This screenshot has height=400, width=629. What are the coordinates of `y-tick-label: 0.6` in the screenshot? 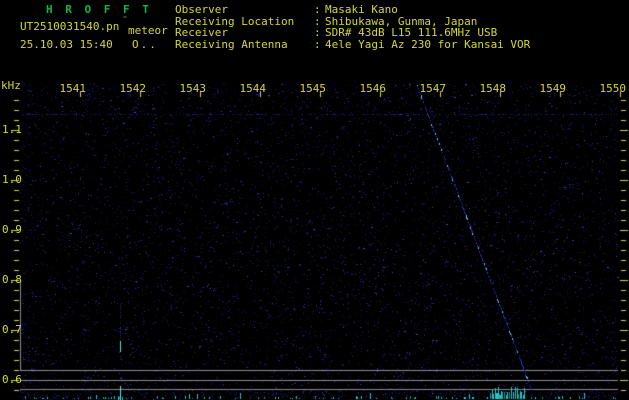 It's located at (12, 379).